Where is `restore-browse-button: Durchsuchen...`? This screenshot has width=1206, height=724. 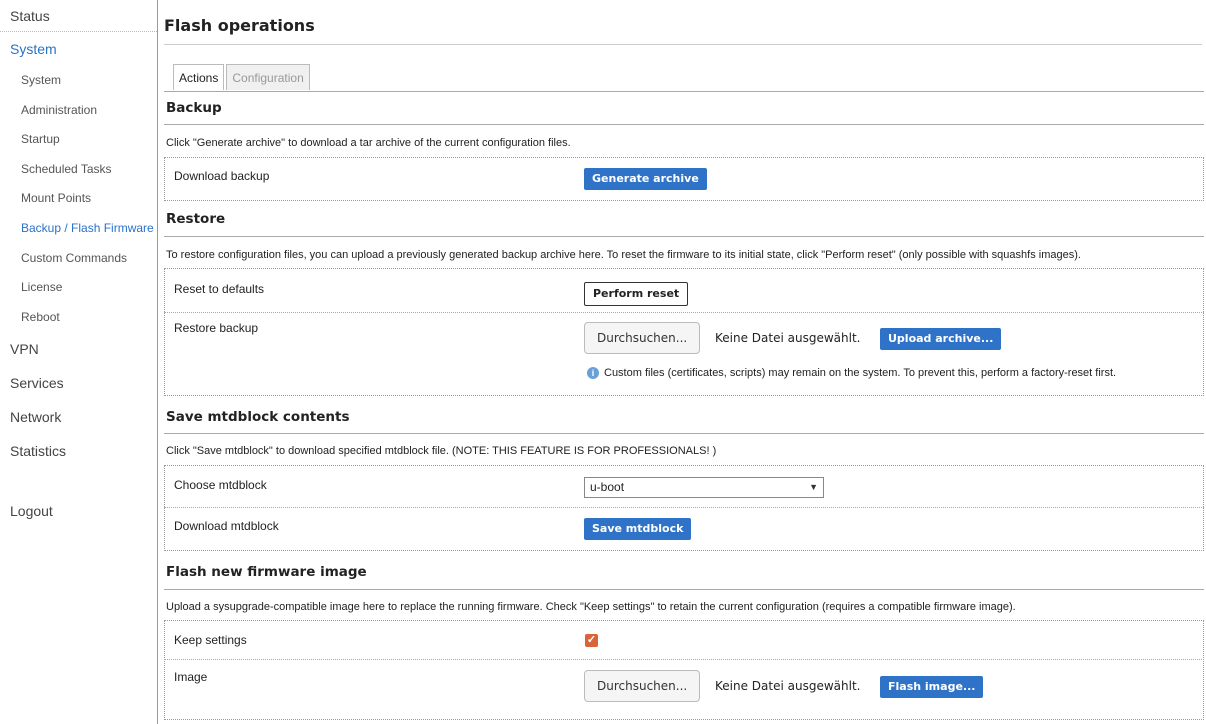
restore-browse-button: Durchsuchen... is located at coordinates (642, 338).